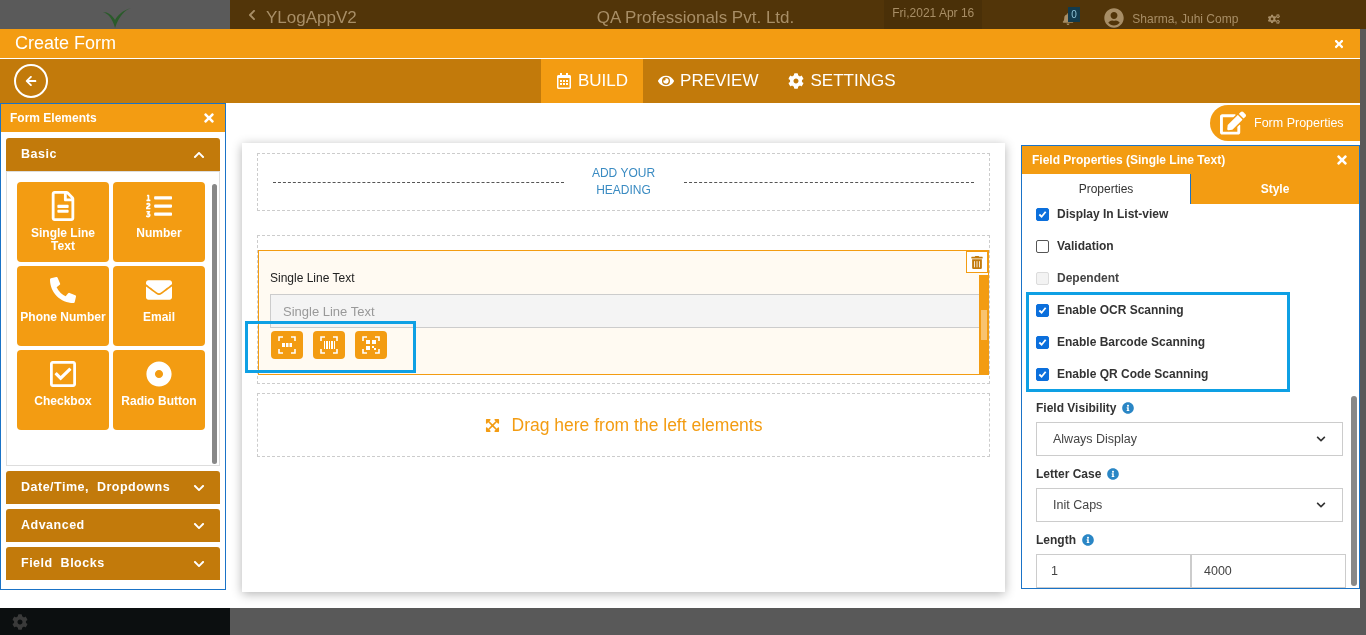  I want to click on text-input: Single Line Text, so click(625, 311).